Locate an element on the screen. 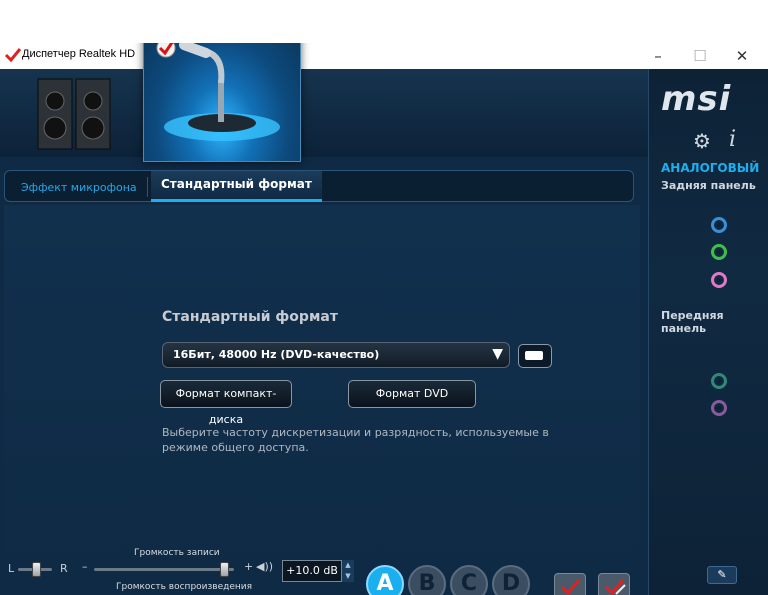  record-plus: + is located at coordinates (249, 566).